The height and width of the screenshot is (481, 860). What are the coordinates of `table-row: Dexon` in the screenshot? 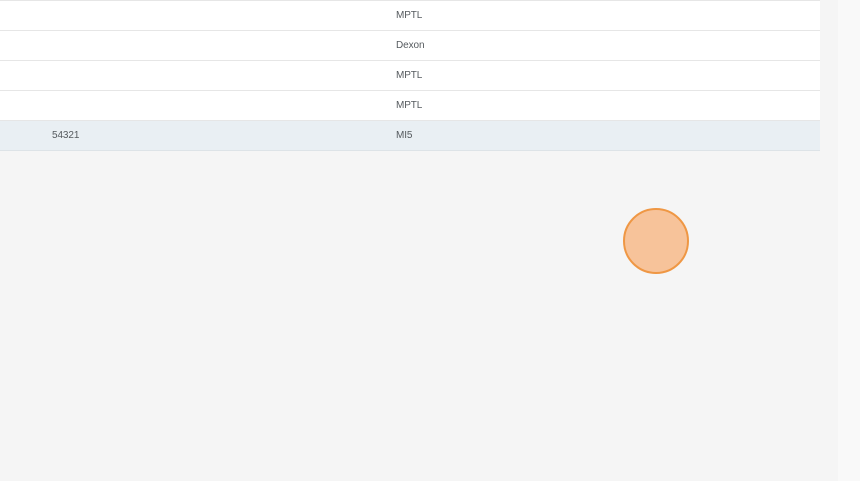 It's located at (410, 46).